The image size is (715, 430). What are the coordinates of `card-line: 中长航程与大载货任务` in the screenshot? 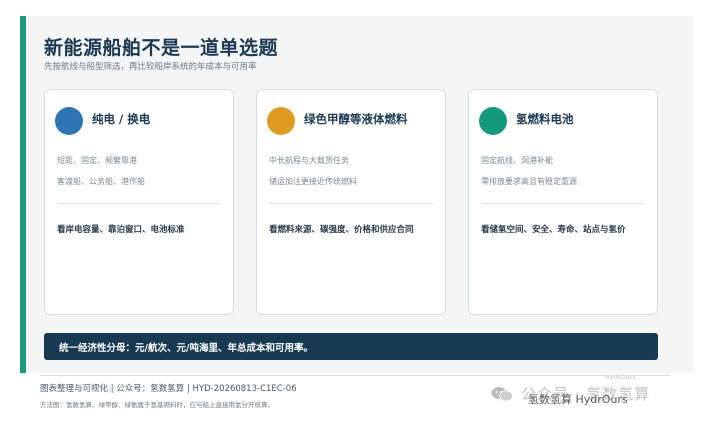 It's located at (309, 160).